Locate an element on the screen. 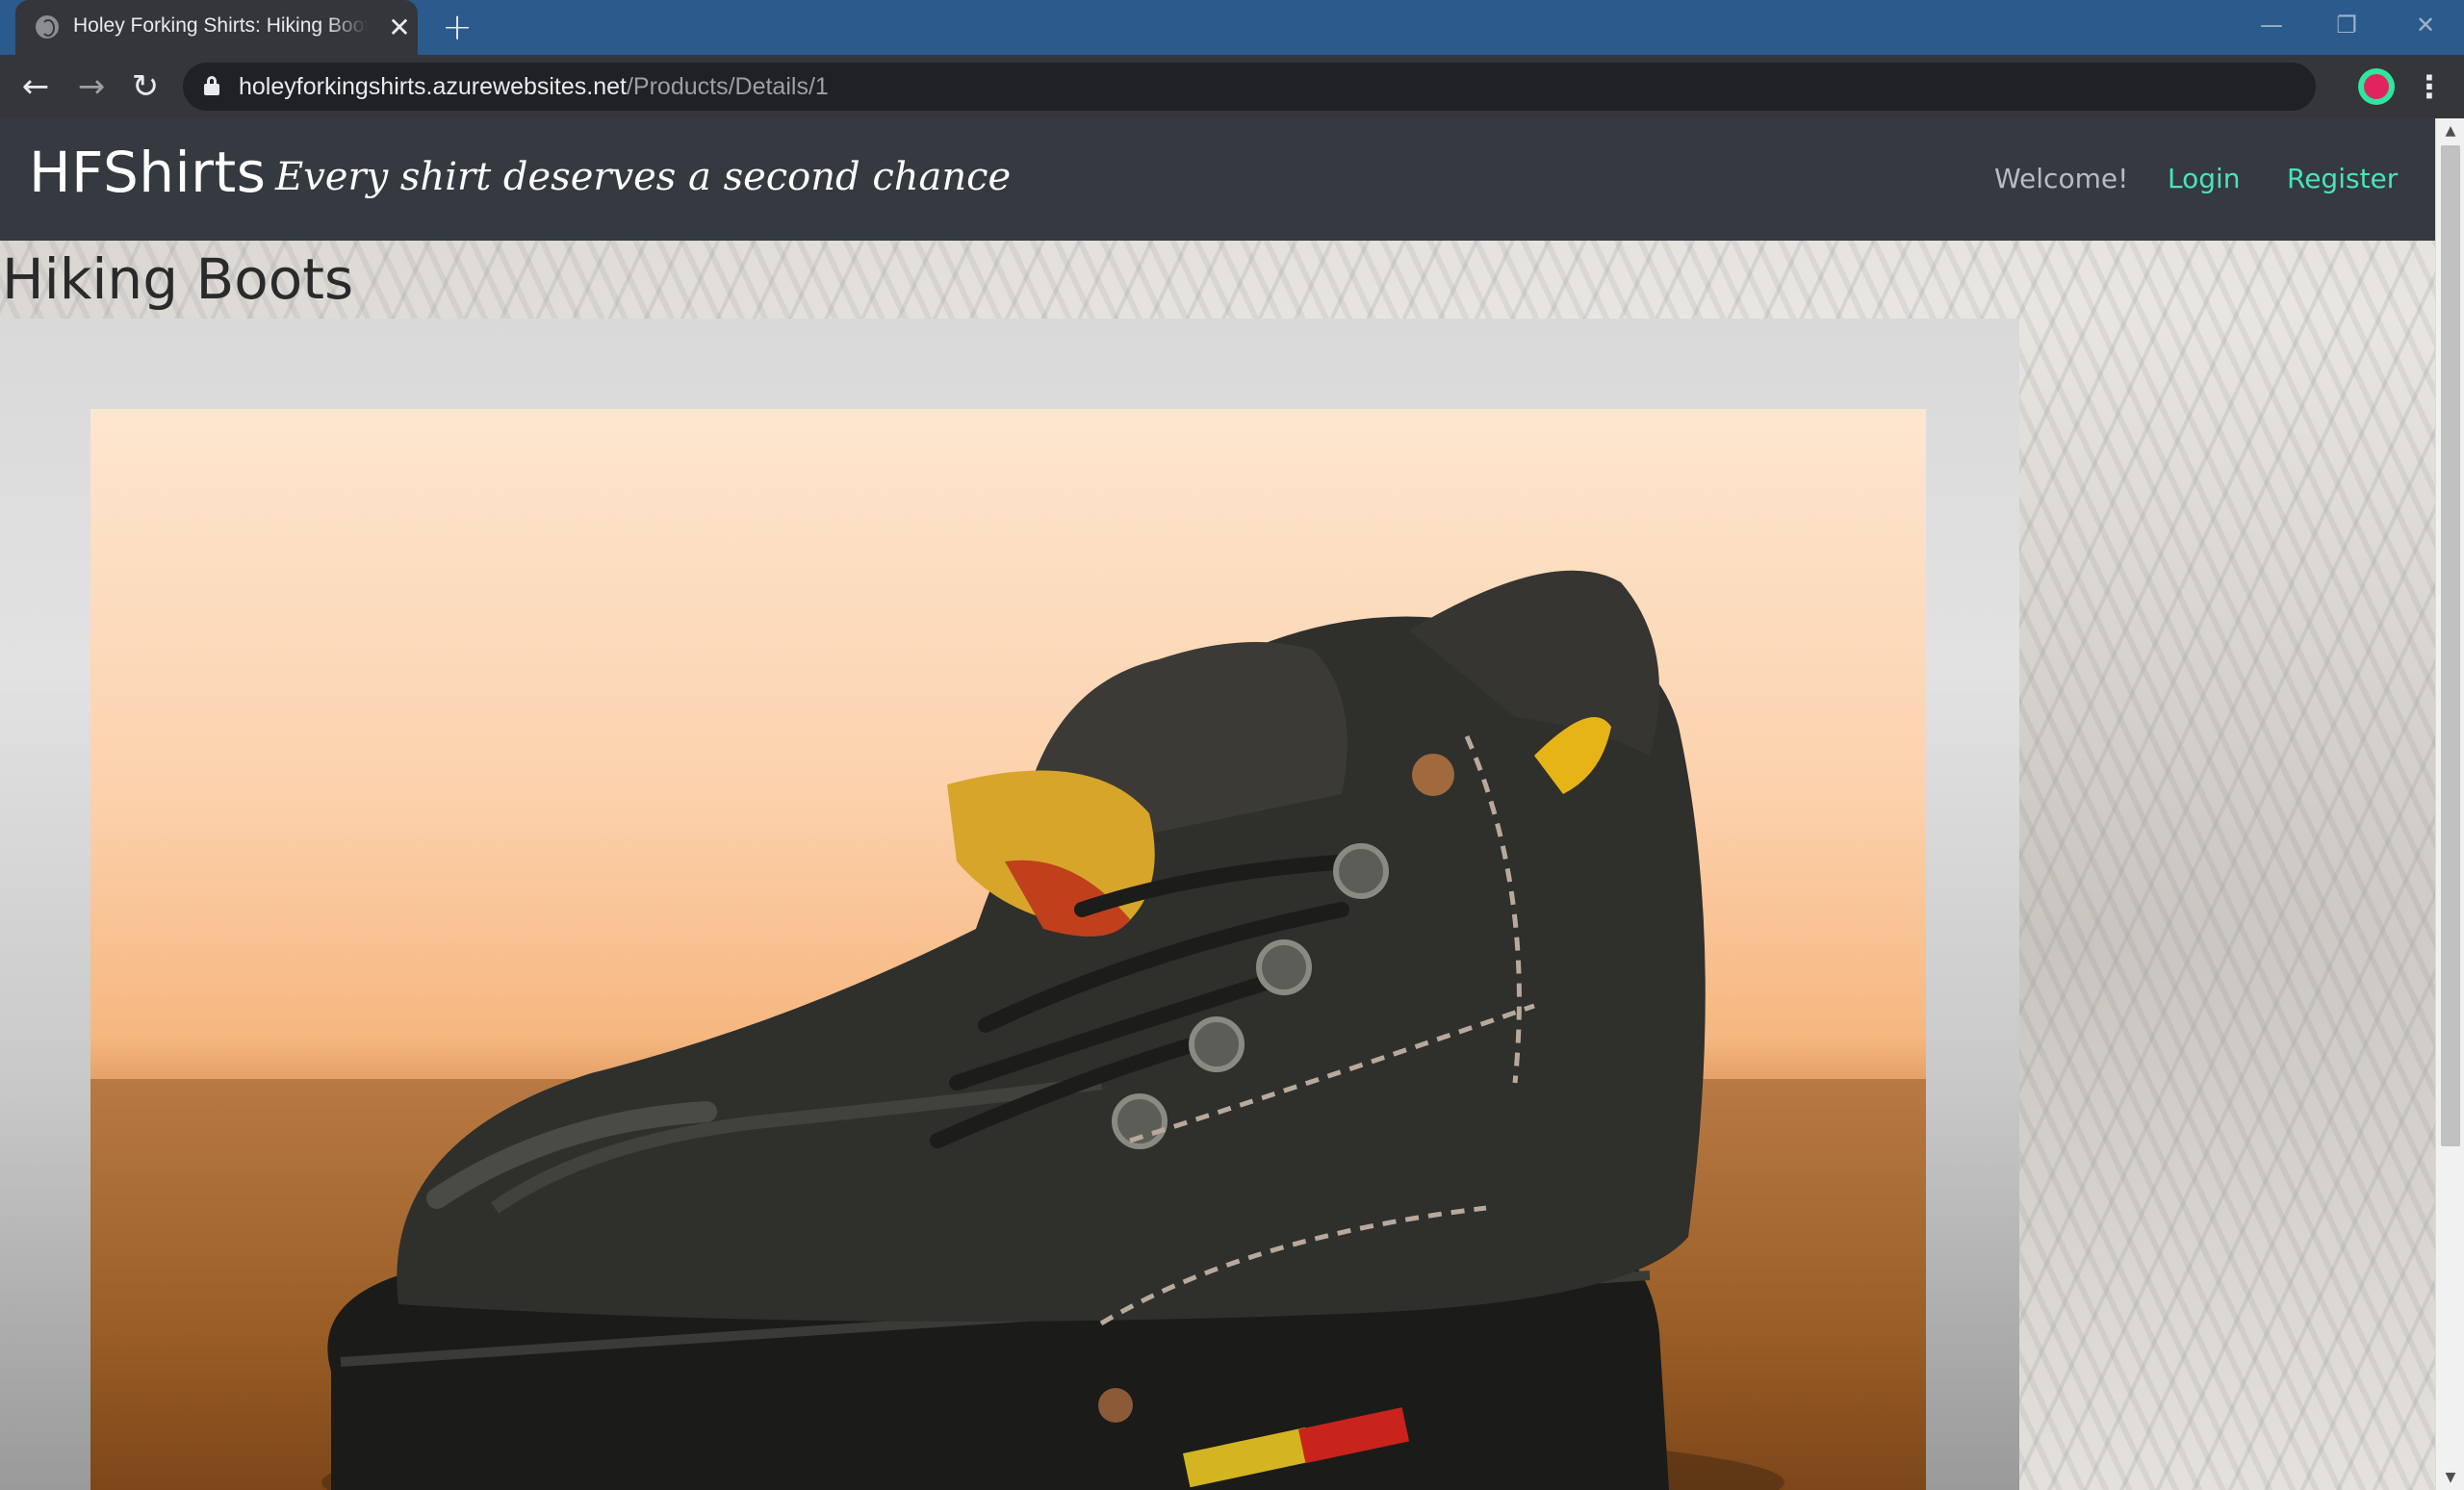 The image size is (2464, 1490). new-tab-button: + is located at coordinates (457, 27).